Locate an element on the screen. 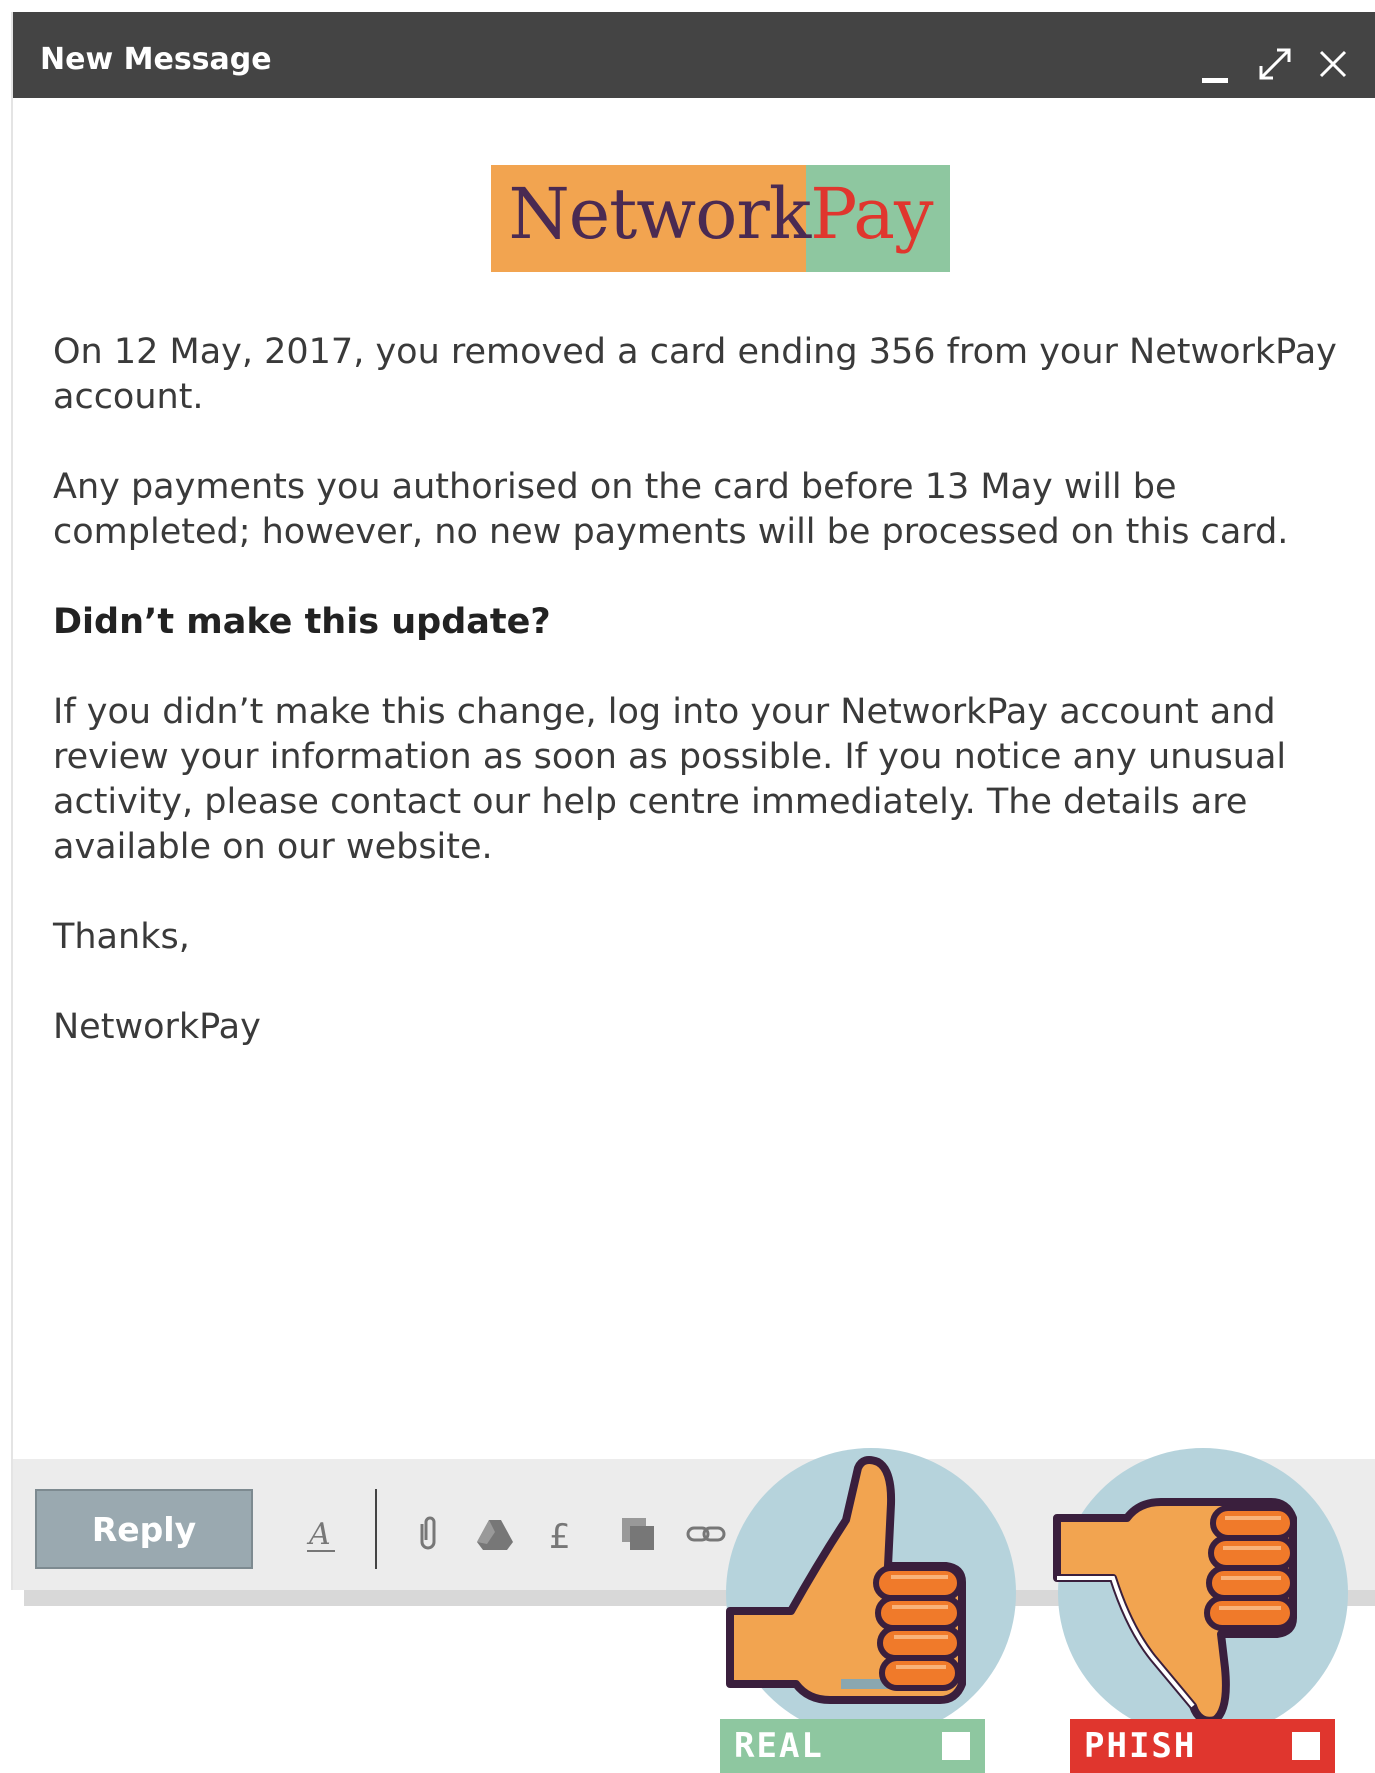 Image resolution: width=1375 pixels, height=1773 pixels. reply-button: Reply is located at coordinates (144, 1529).